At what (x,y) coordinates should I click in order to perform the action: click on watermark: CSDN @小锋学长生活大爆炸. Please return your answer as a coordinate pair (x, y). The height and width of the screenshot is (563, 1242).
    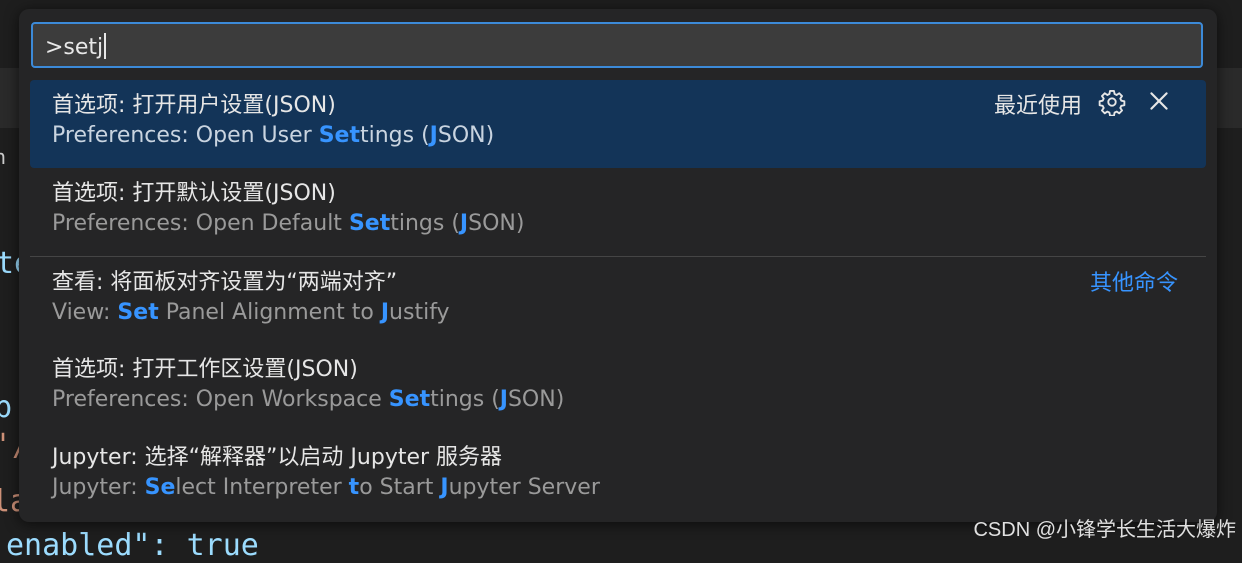
    Looking at the image, I should click on (1104, 530).